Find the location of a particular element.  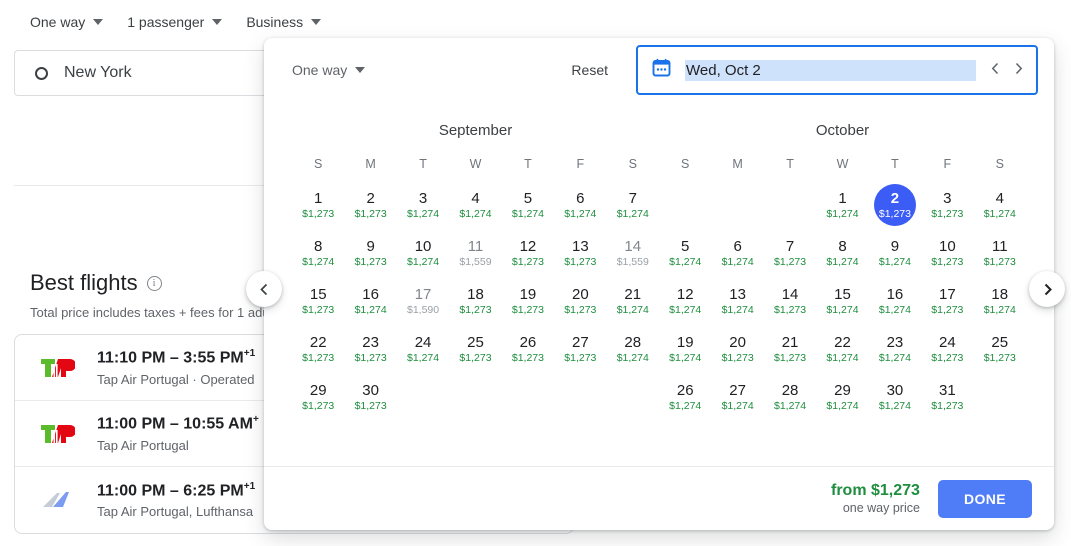

calendar-day: 31 $1,273 is located at coordinates (947, 397).